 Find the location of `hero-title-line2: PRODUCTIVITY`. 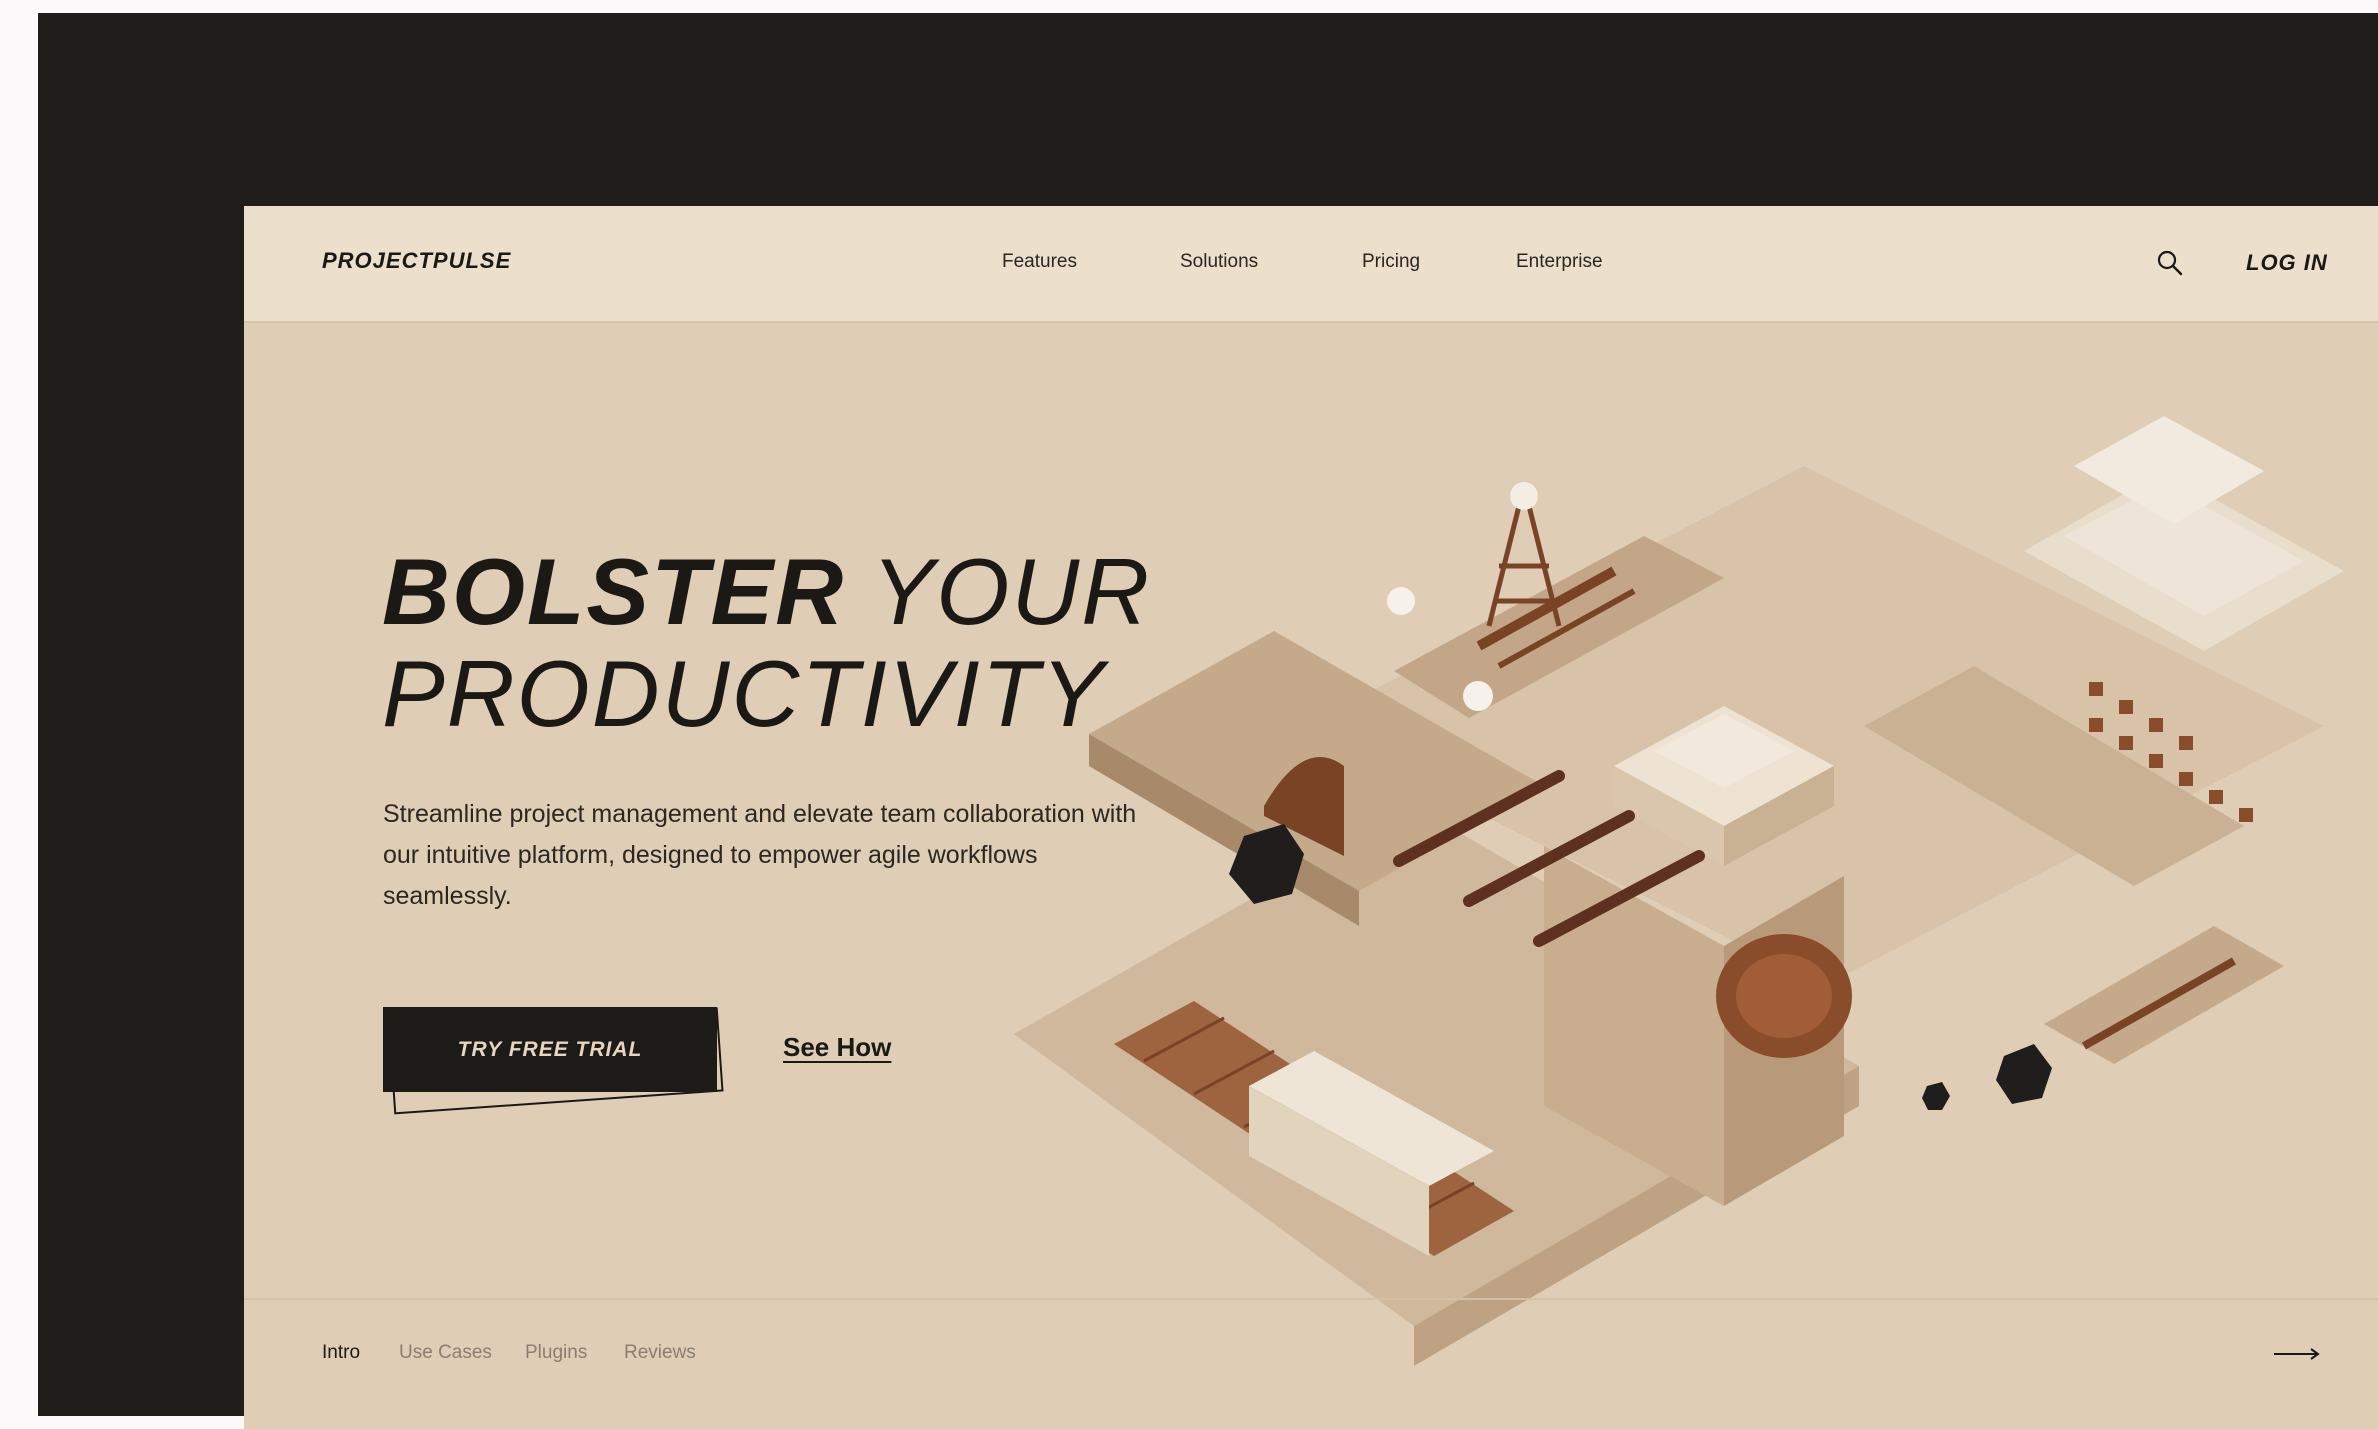

hero-title-line2: PRODUCTIVITY is located at coordinates (744, 693).